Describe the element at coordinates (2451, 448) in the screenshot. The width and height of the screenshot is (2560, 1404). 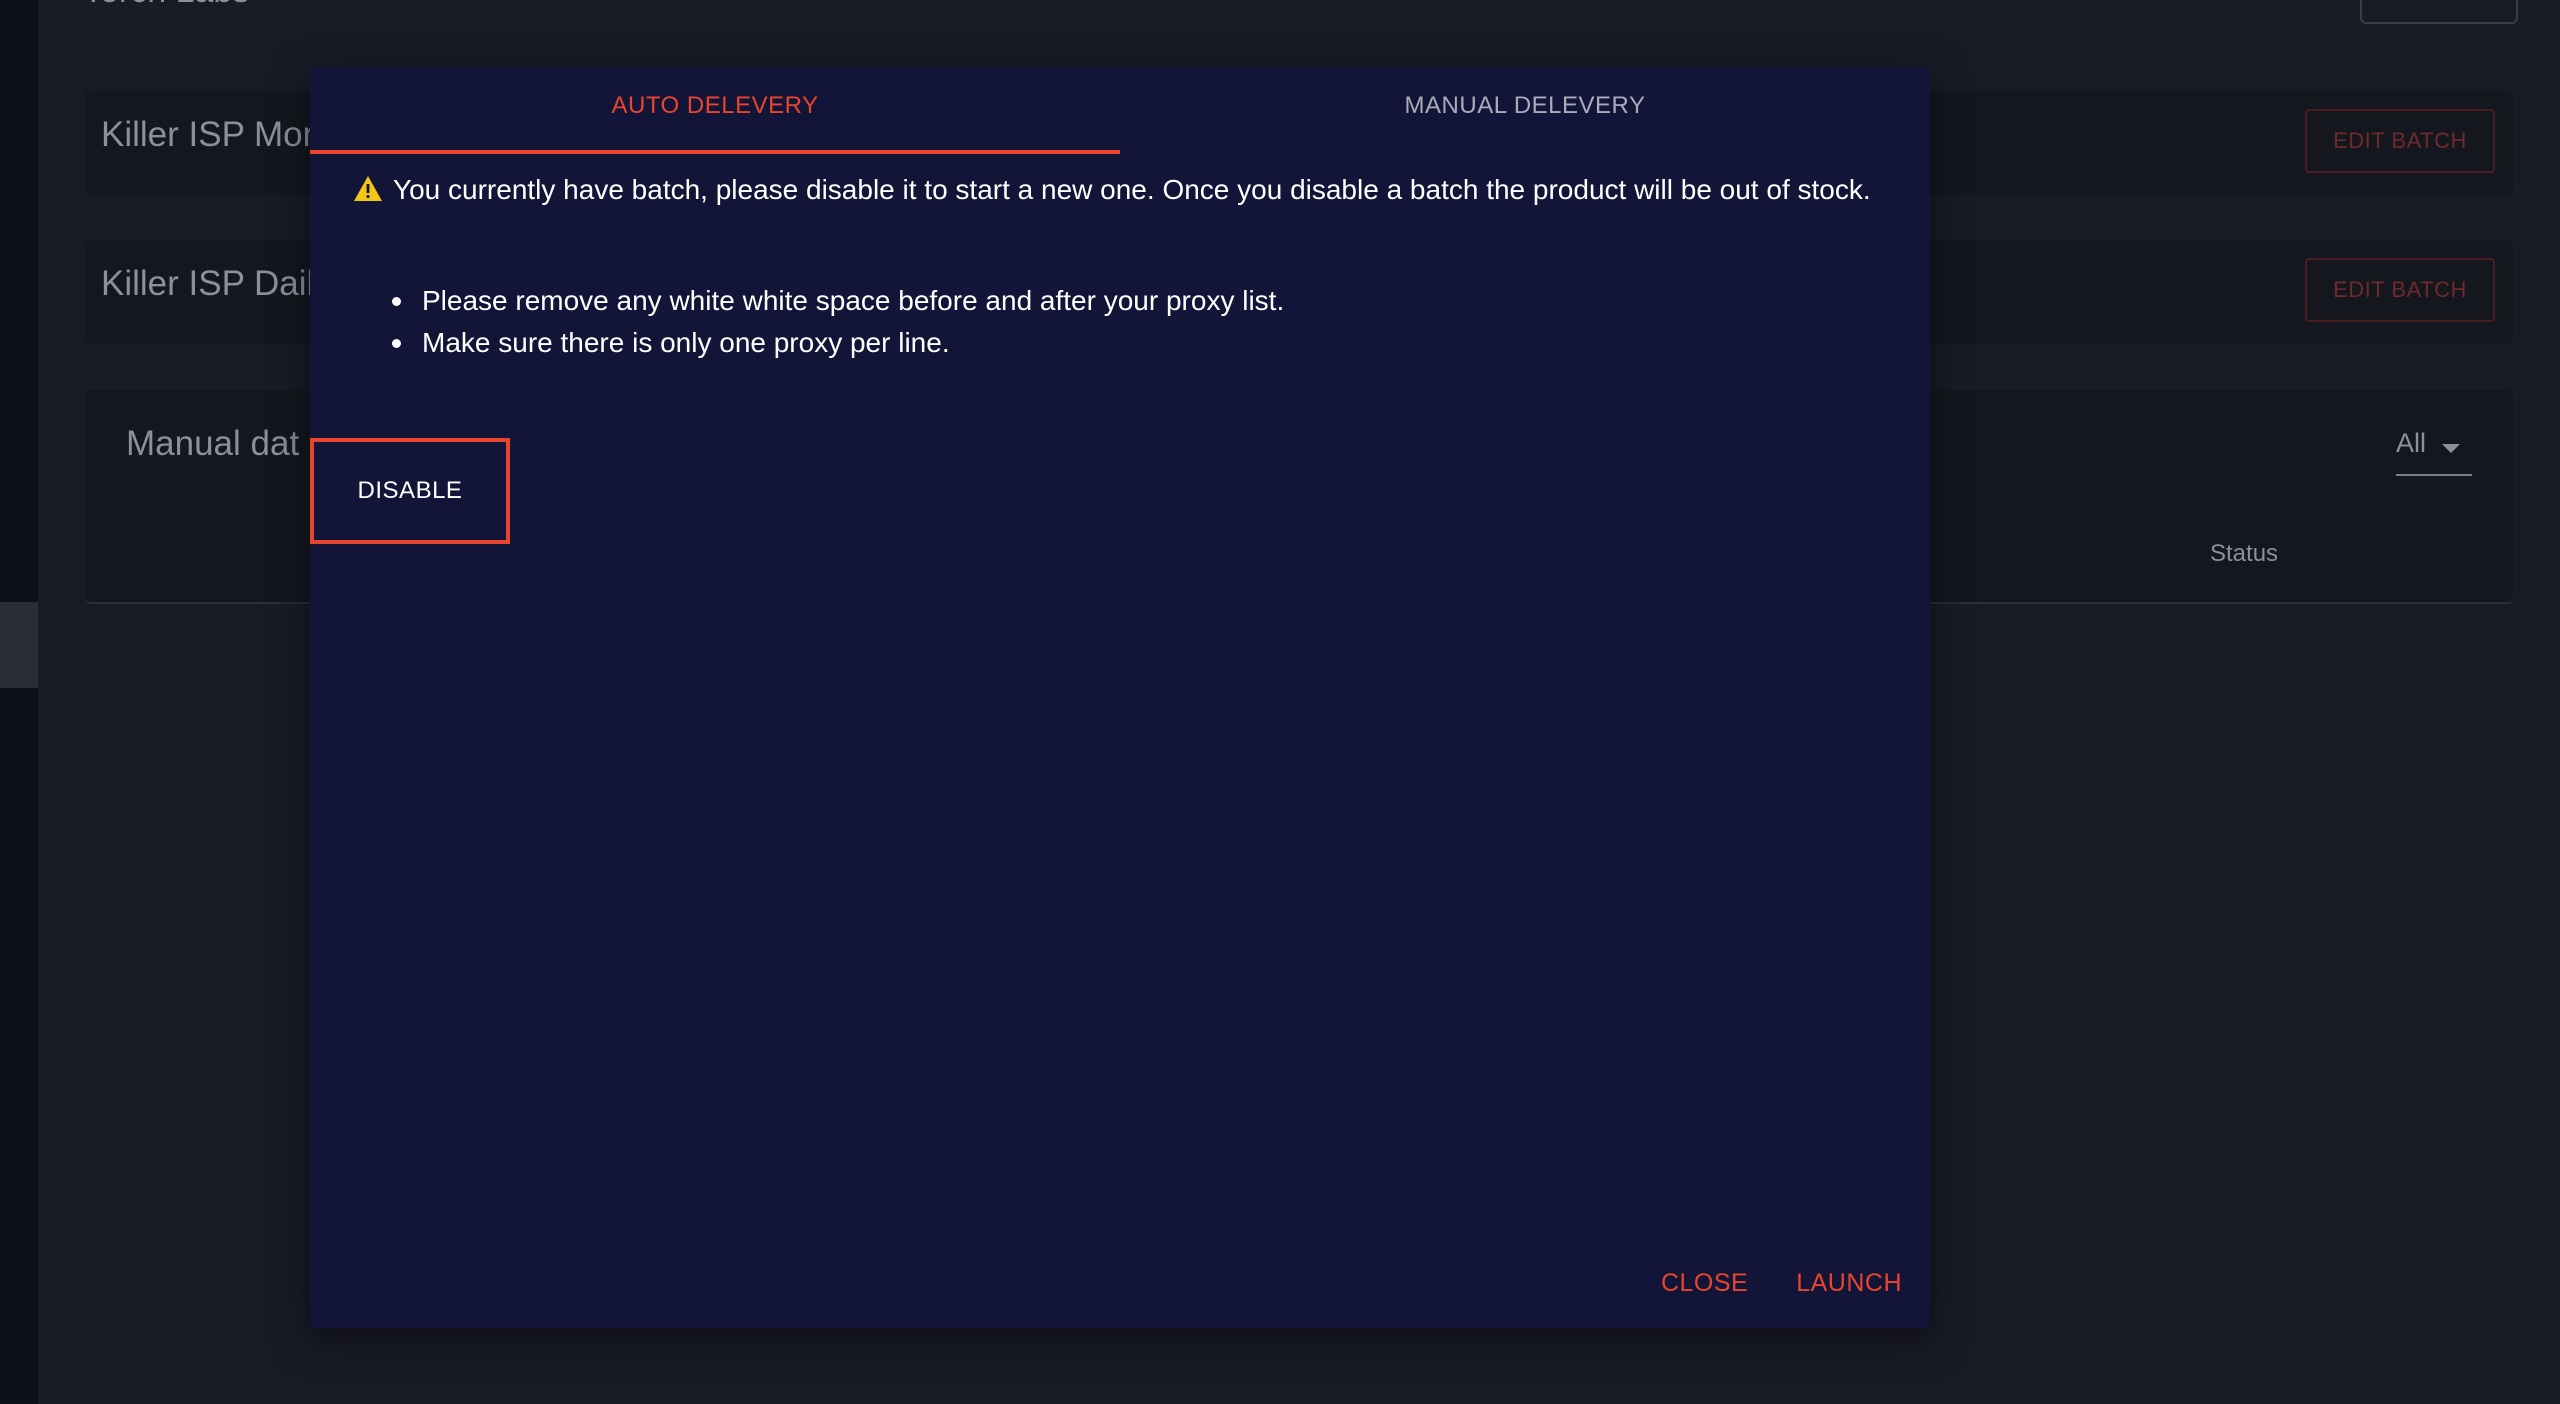
I see `chevron-down-icon` at that location.